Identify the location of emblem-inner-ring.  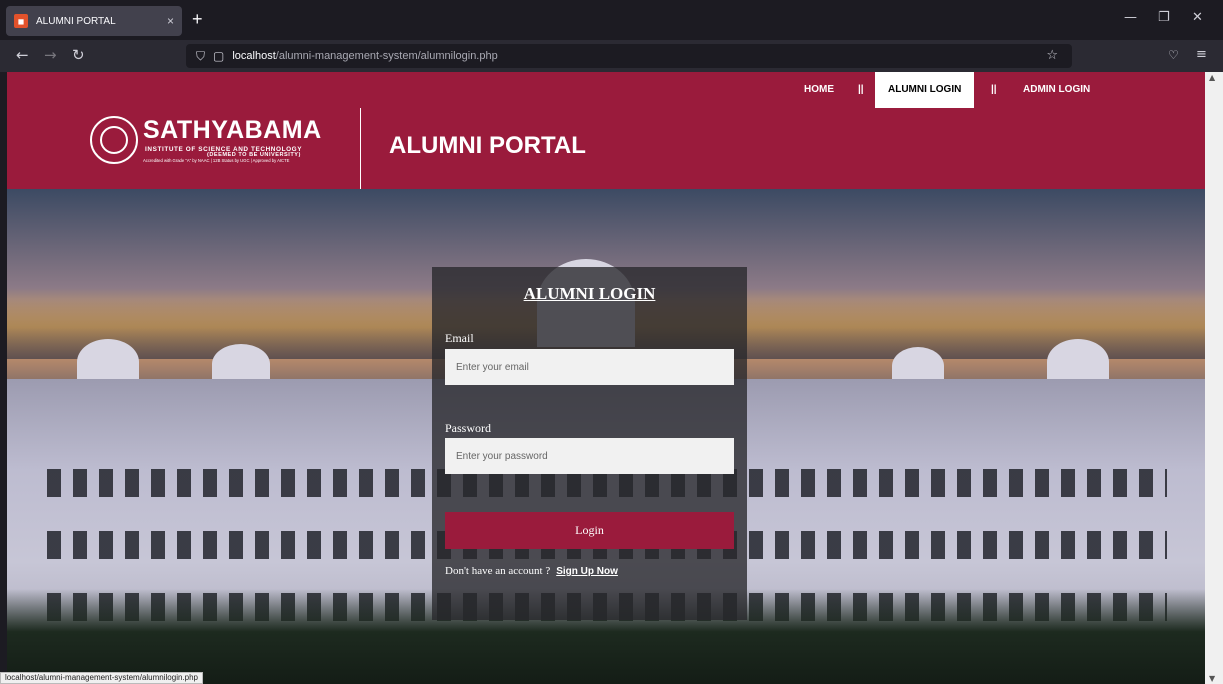
(114, 140).